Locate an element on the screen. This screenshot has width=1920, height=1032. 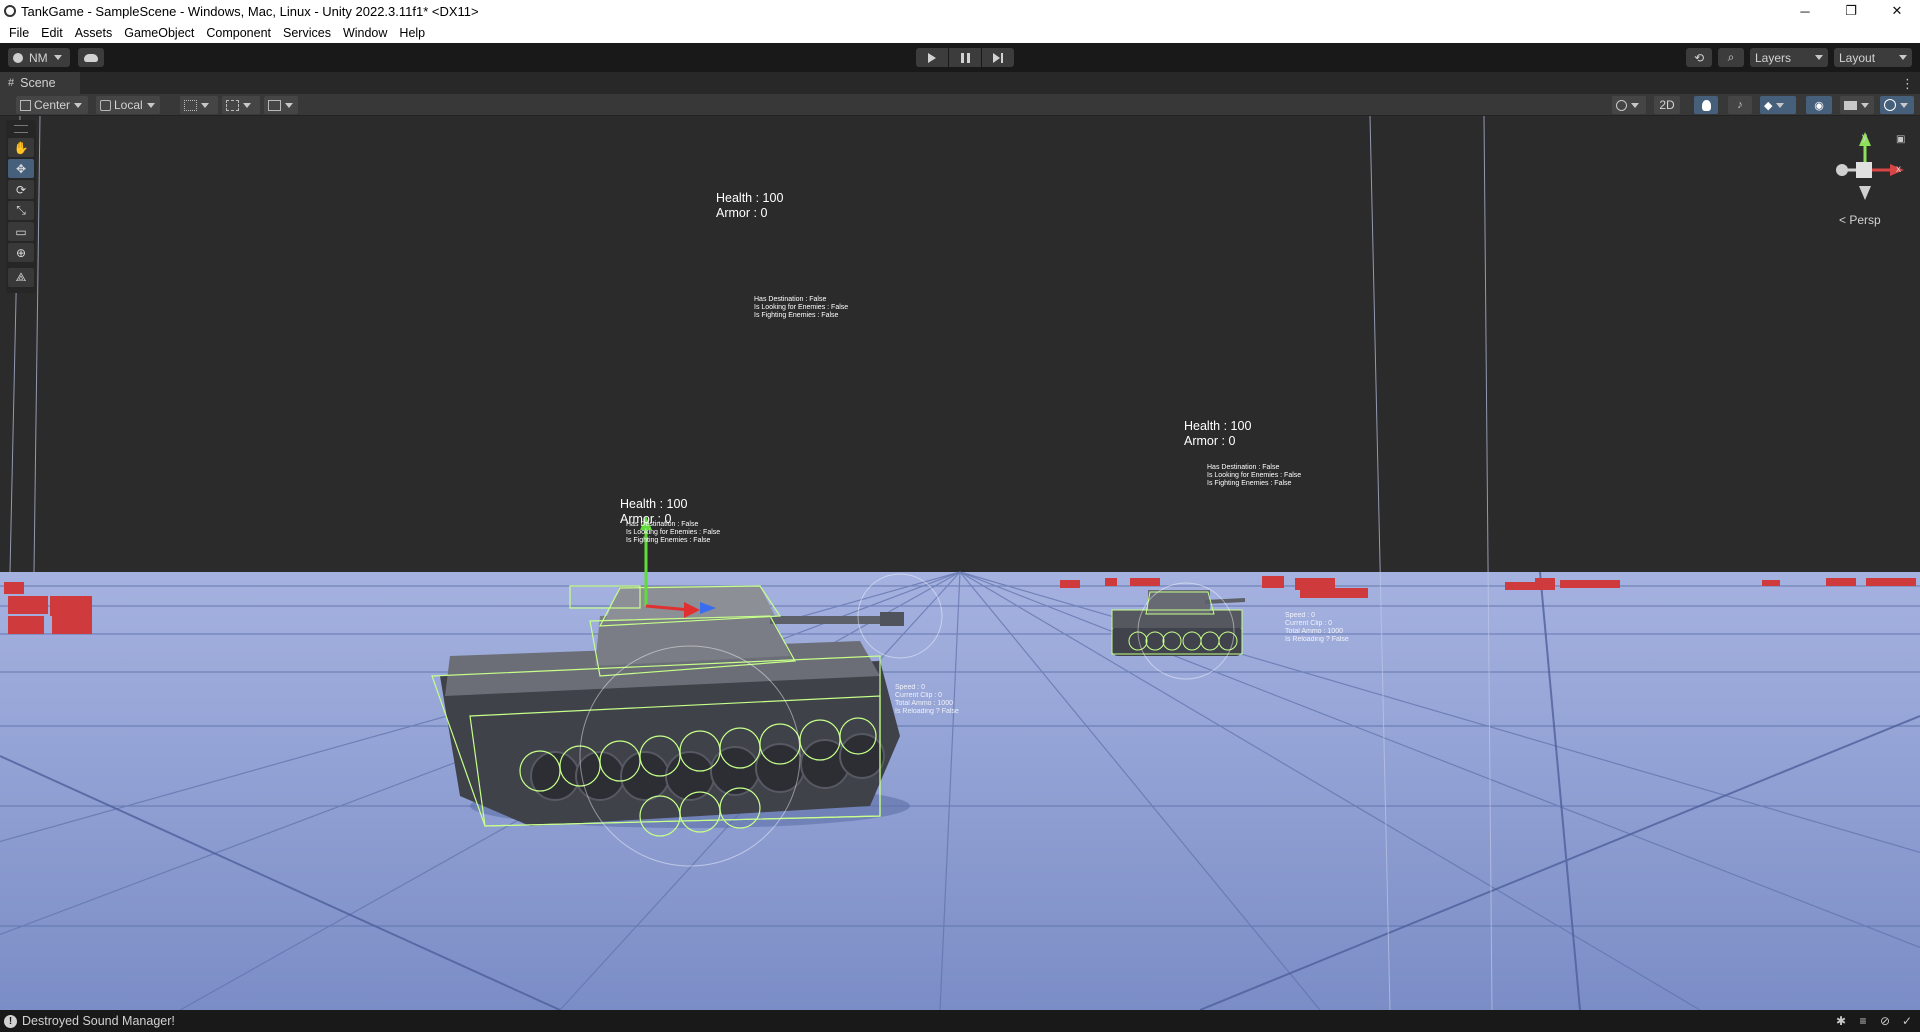
weapon-state-line: Is Reloading ? False is located at coordinates (1317, 639).